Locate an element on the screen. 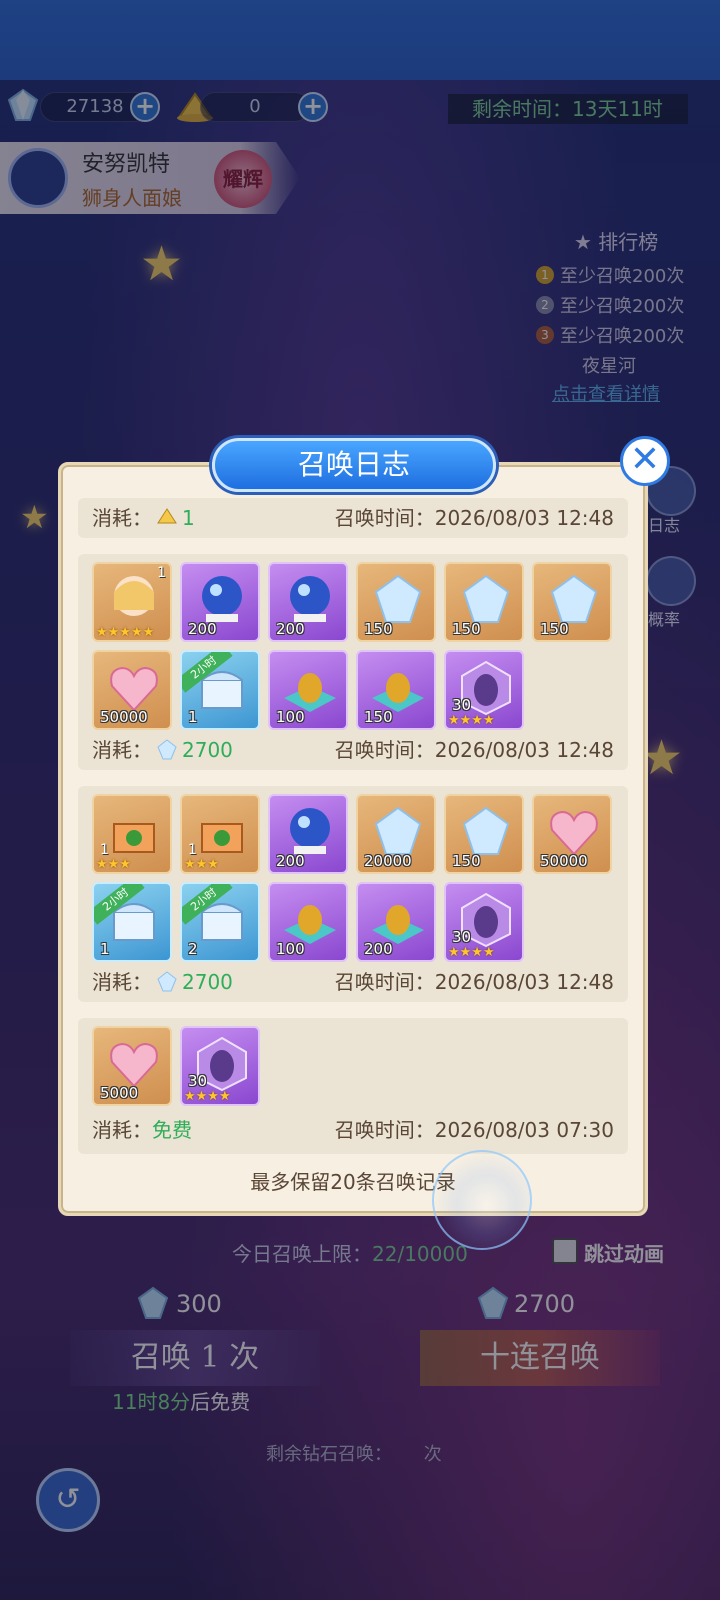  close-icon: ✕ is located at coordinates (645, 461).